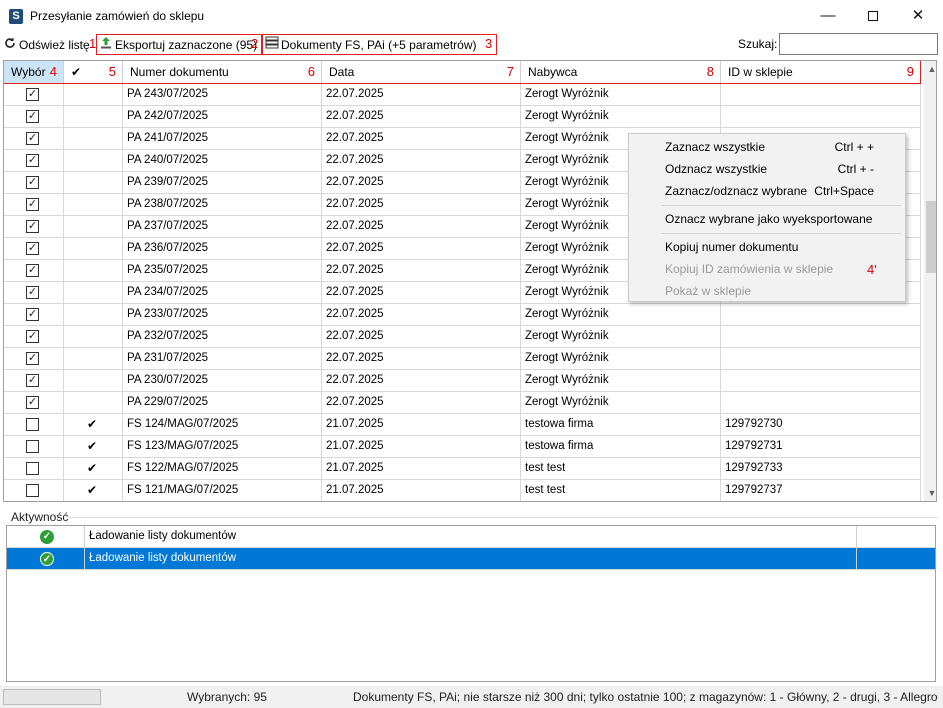 The width and height of the screenshot is (943, 708). Describe the element at coordinates (222, 249) in the screenshot. I see `document-number-cell: PA 236/07/2025` at that location.